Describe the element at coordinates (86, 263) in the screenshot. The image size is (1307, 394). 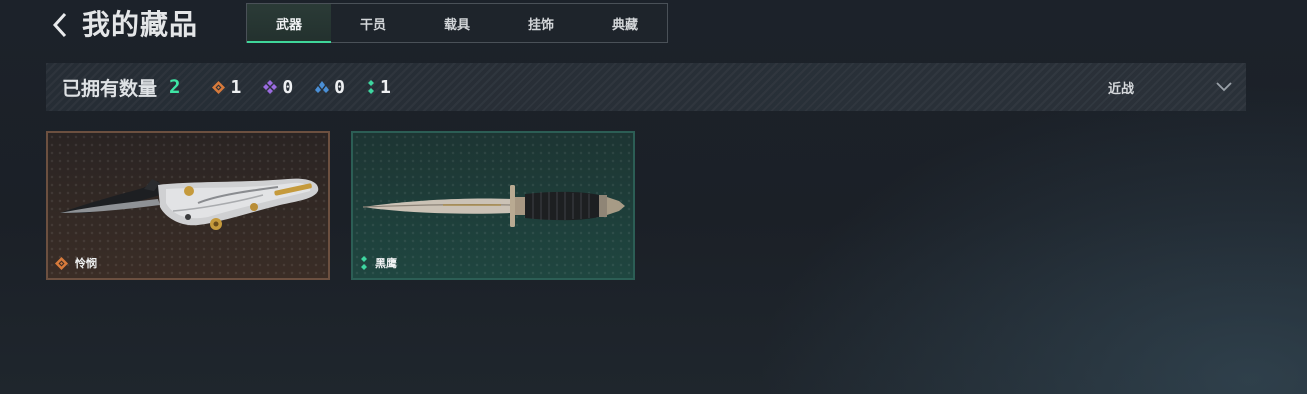
I see `item-name: 怜悯` at that location.